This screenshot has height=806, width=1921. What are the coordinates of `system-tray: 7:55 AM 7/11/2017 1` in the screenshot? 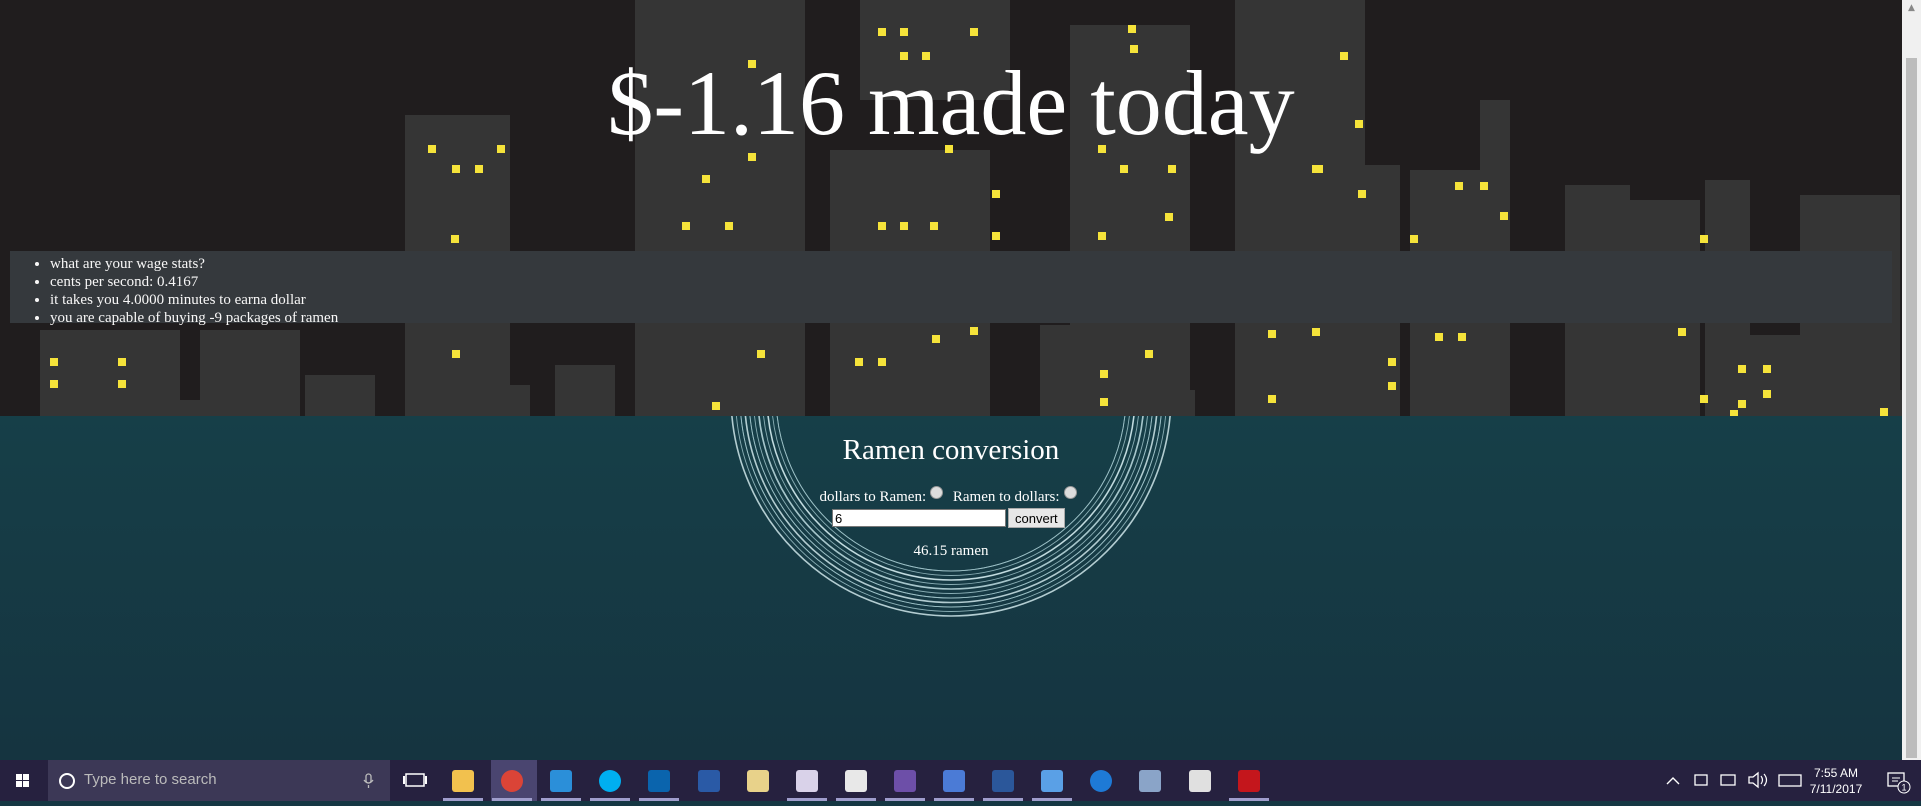 It's located at (1791, 780).